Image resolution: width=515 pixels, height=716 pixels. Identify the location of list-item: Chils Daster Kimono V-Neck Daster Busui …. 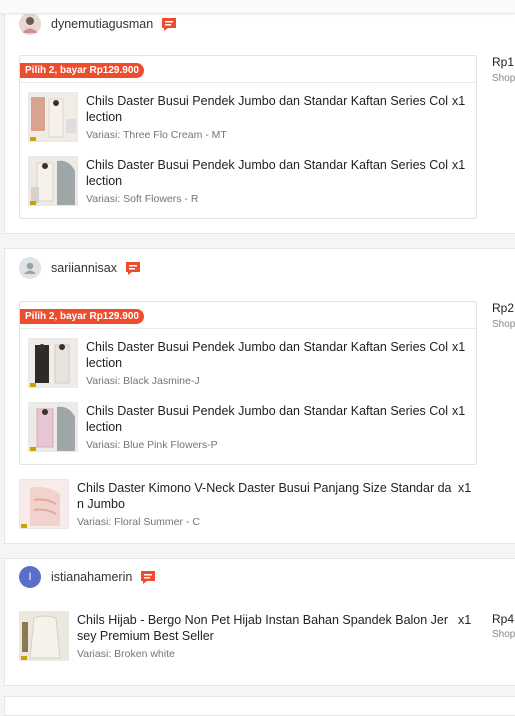
(246, 506).